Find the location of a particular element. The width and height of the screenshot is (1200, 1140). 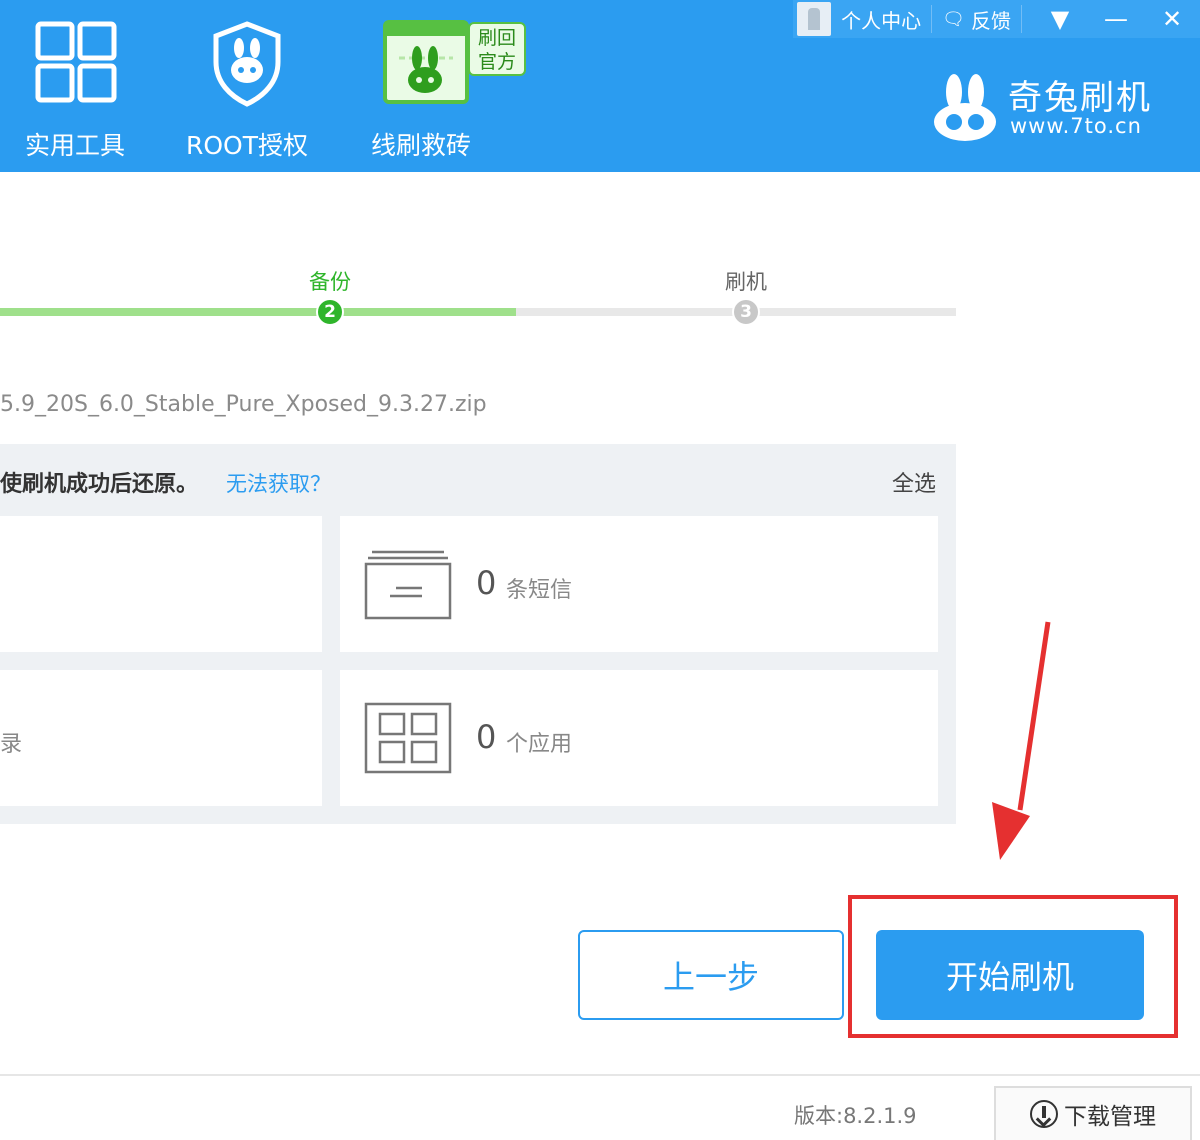

download-manager-label: 下载管理 is located at coordinates (1110, 1117).